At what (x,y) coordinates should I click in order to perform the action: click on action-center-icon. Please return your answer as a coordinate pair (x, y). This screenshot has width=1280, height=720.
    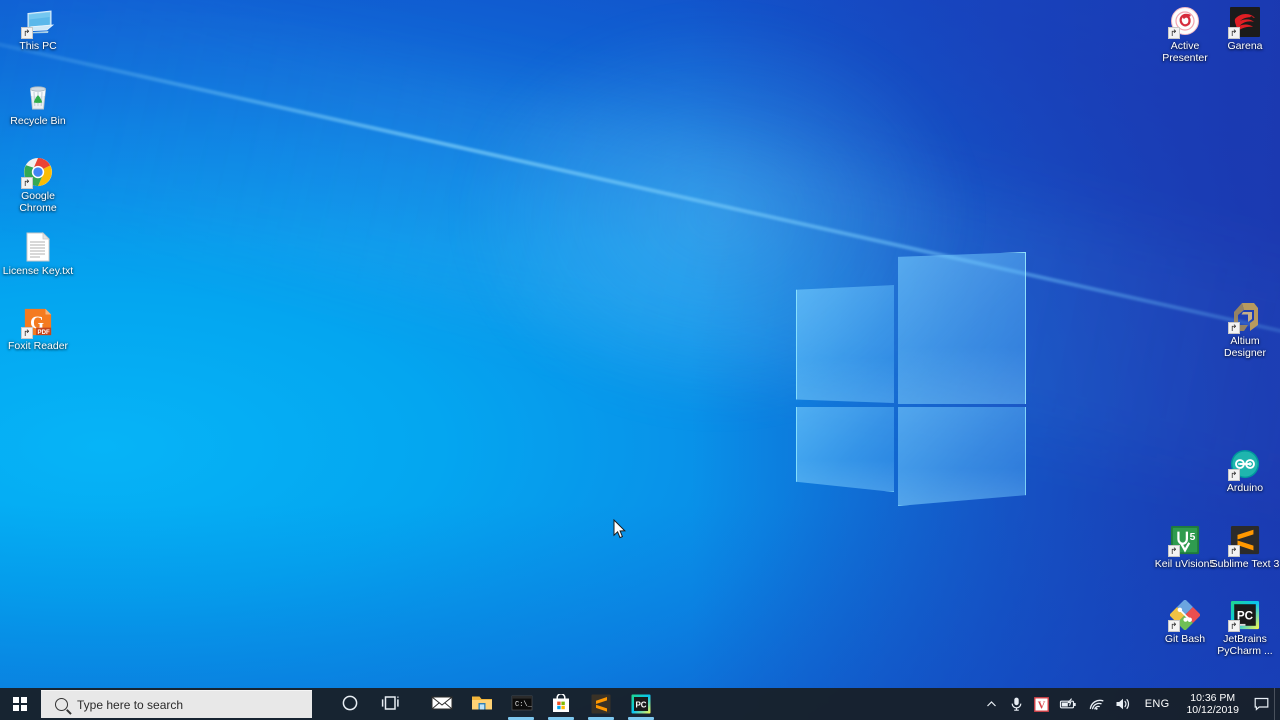
    Looking at the image, I should click on (1261, 704).